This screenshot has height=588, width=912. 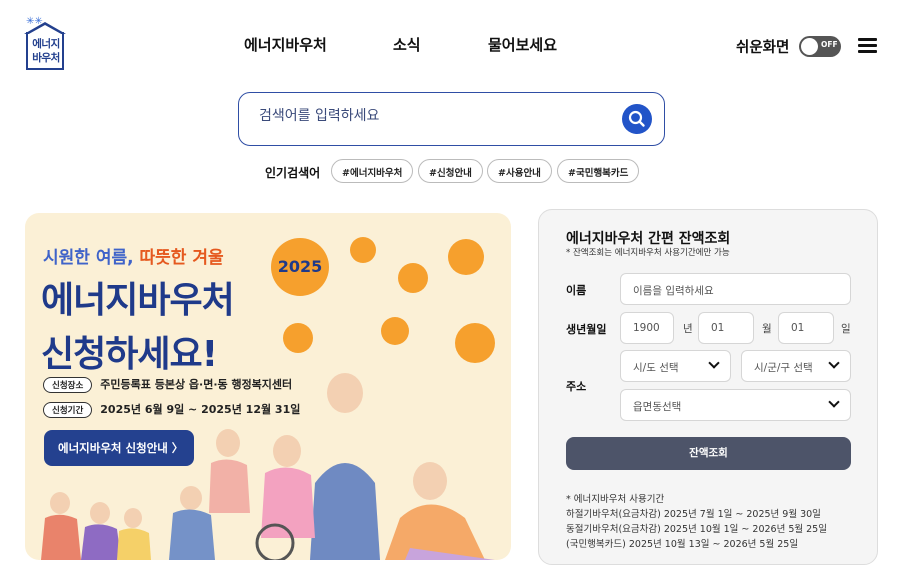 What do you see at coordinates (519, 171) in the screenshot?
I see `popular-tag: #사용안내` at bounding box center [519, 171].